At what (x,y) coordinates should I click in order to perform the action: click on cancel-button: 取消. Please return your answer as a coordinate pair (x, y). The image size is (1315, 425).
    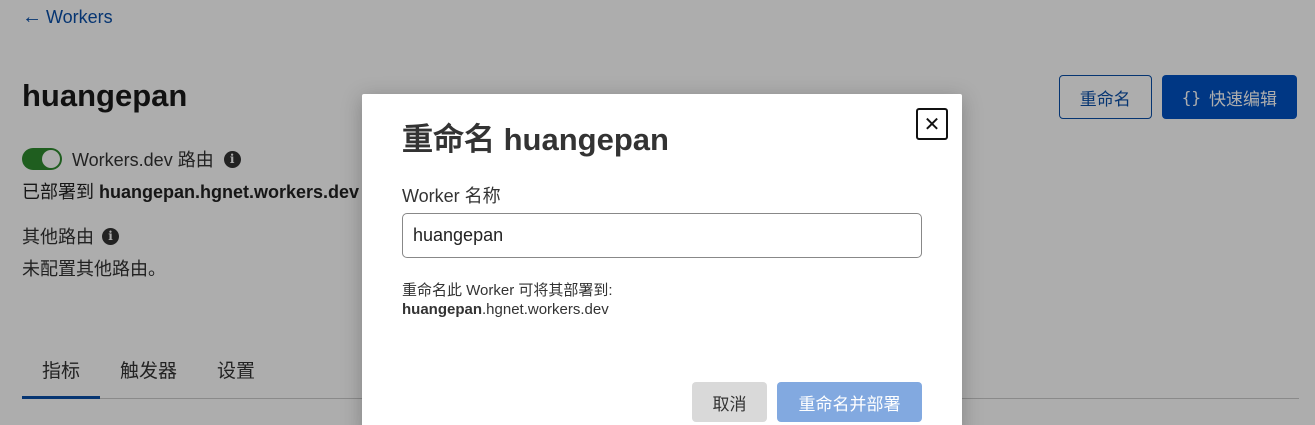
    Looking at the image, I should click on (729, 402).